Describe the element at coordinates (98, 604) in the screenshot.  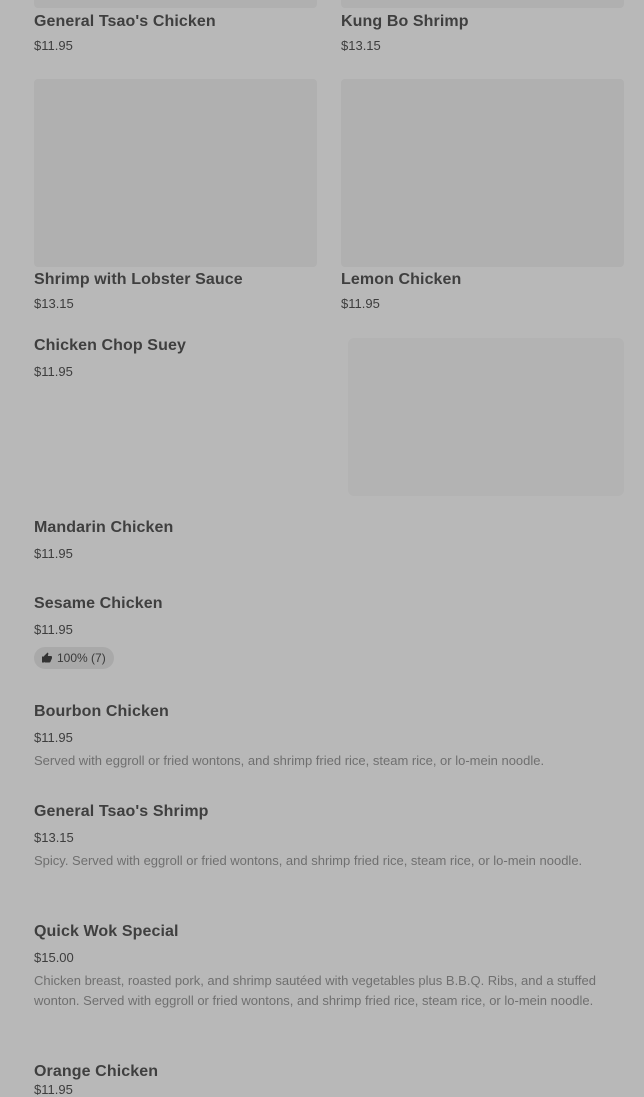
I see `item-name: Sesame Chicken` at that location.